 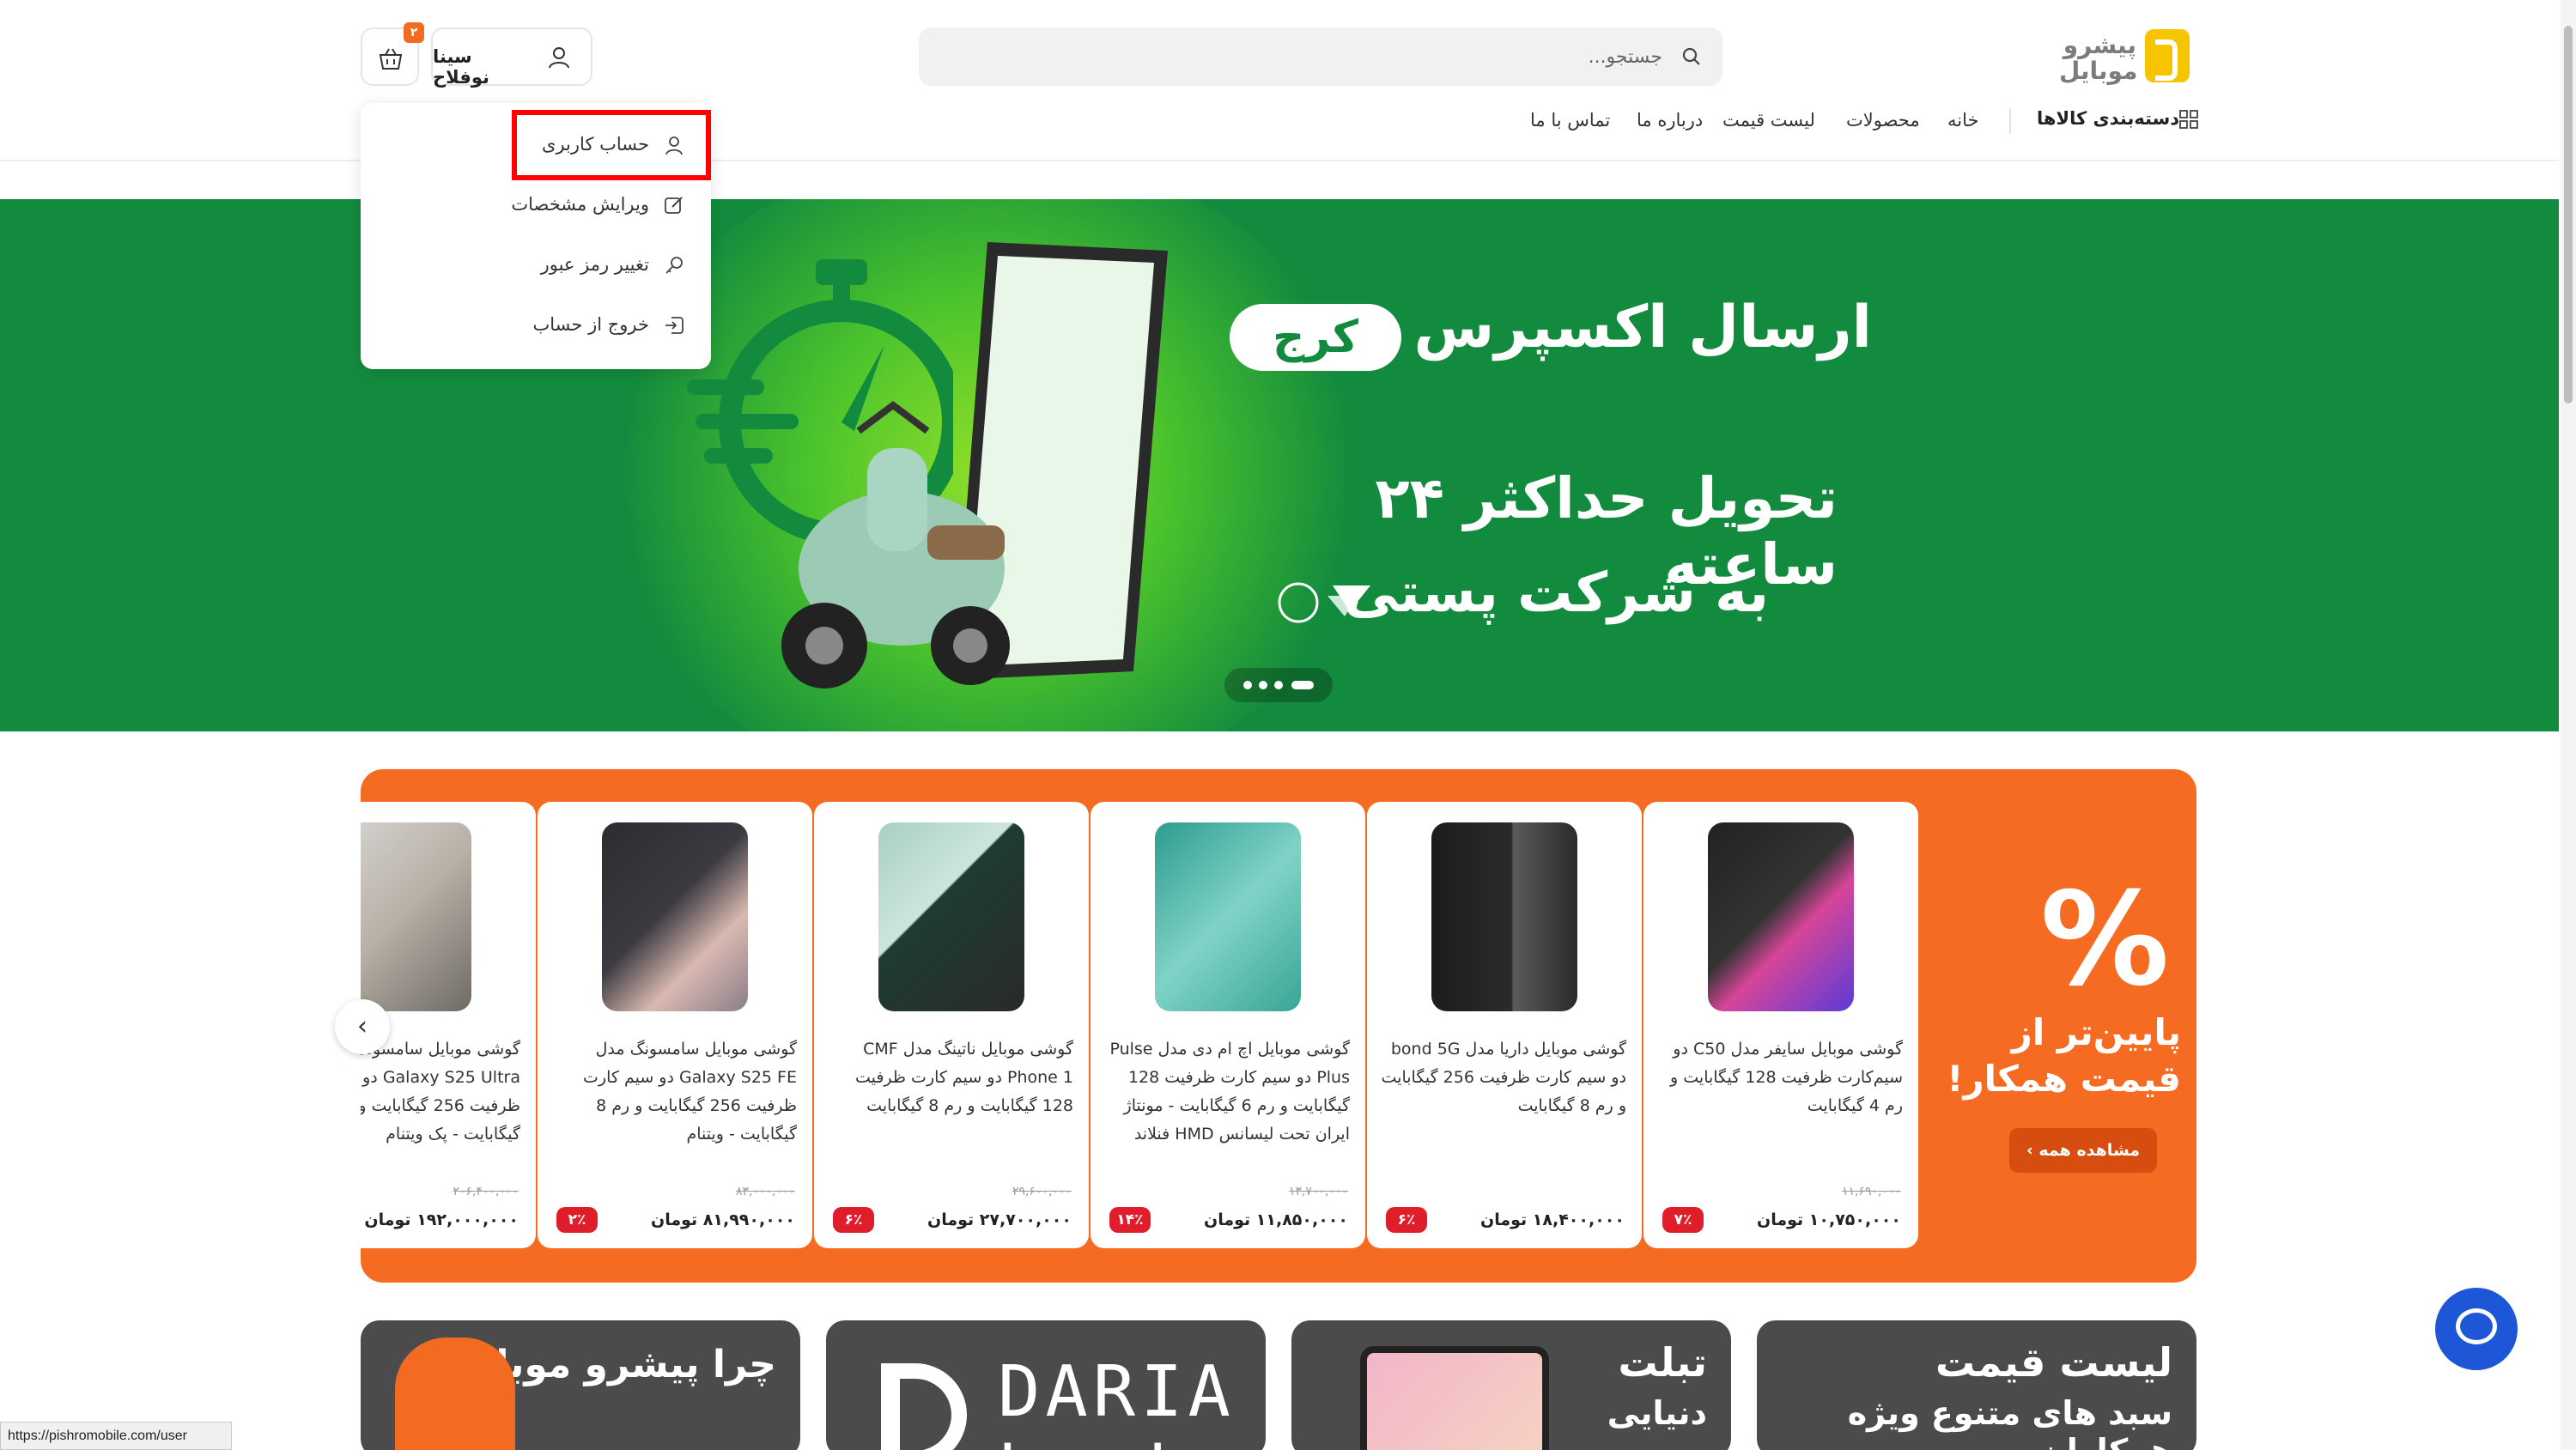 I want to click on scrollbar-thumb, so click(x=2568, y=214).